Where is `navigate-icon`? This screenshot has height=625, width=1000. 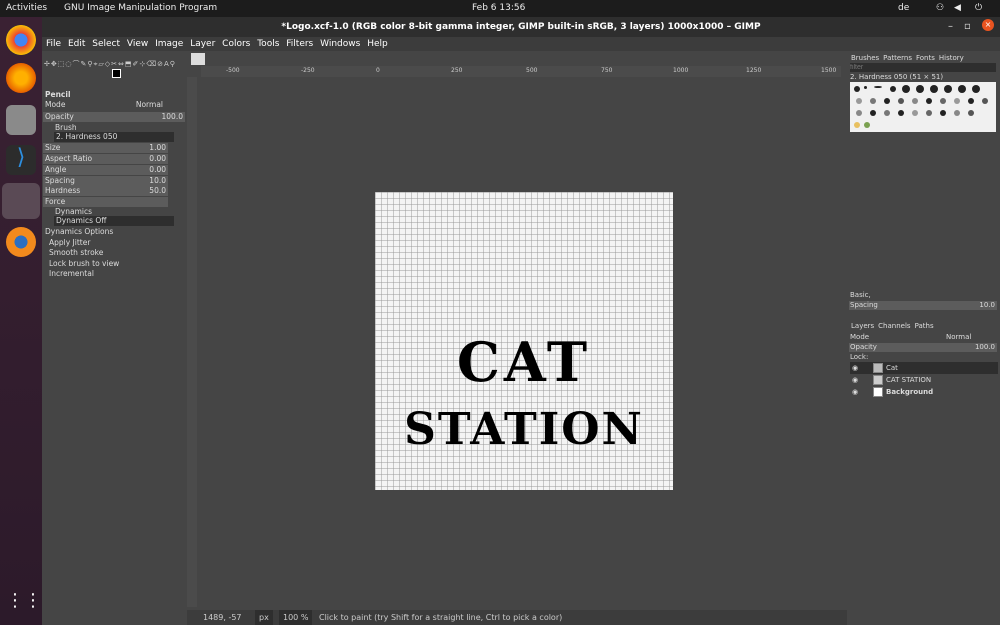
navigate-icon is located at coordinates (198, 59).